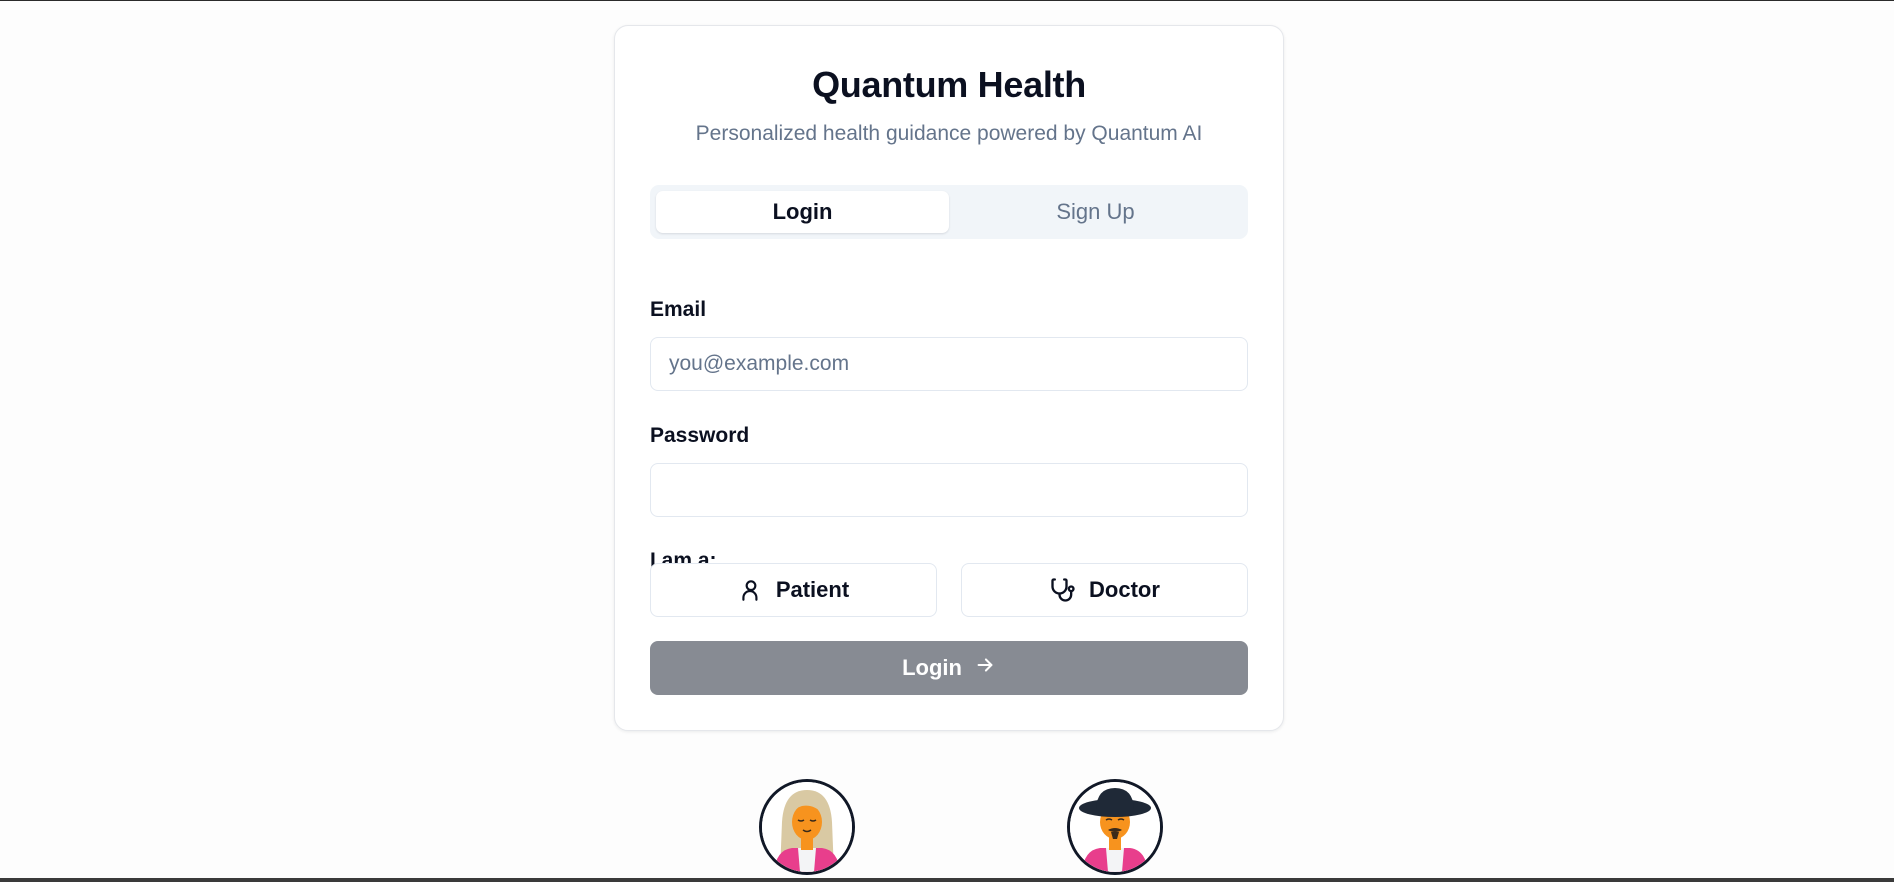  What do you see at coordinates (807, 827) in the screenshot?
I see `female-patient-avatar` at bounding box center [807, 827].